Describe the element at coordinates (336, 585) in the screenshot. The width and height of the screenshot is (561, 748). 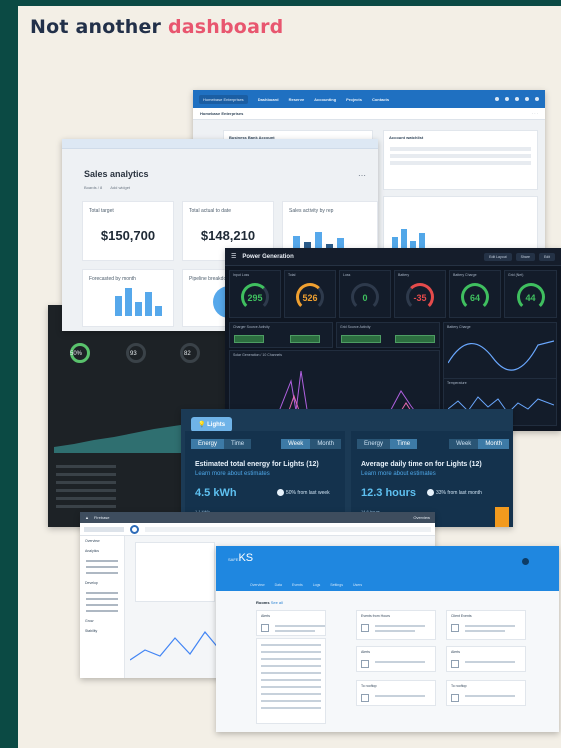
I see `nav-settings: Settings` at that location.